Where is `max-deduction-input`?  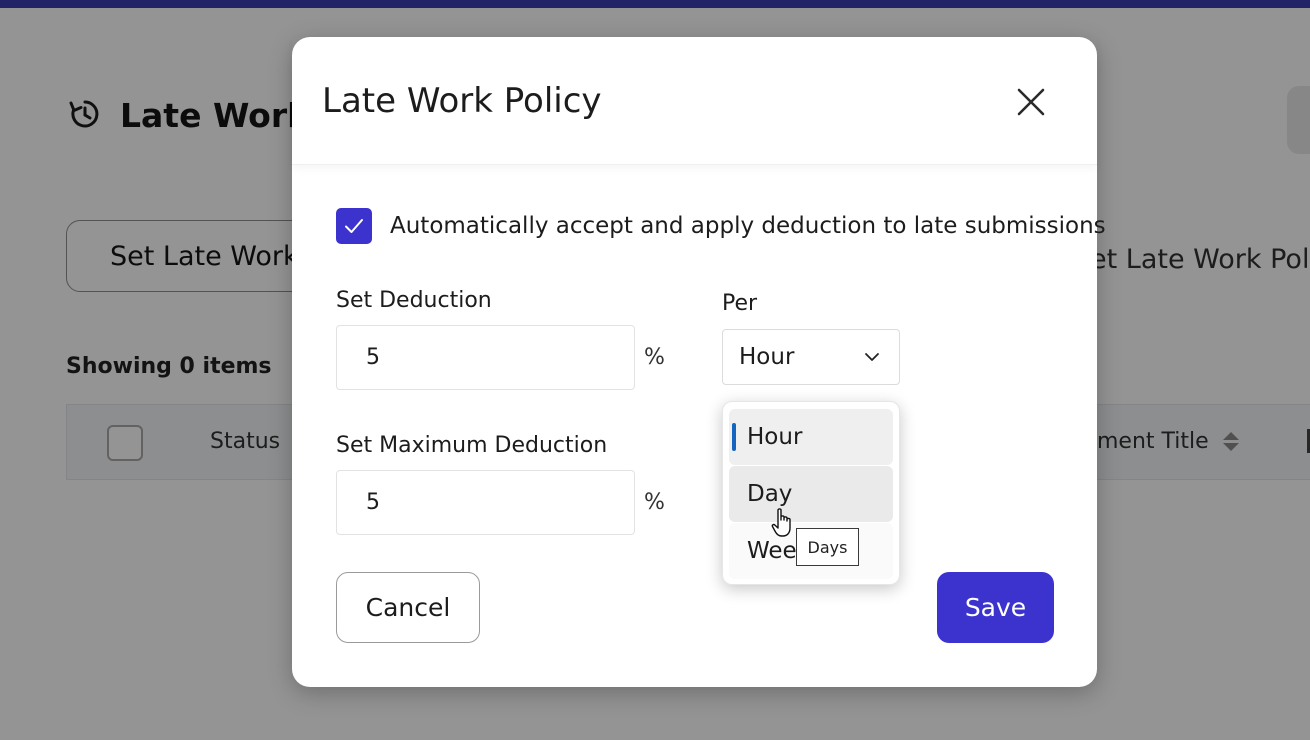
max-deduction-input is located at coordinates (485, 502).